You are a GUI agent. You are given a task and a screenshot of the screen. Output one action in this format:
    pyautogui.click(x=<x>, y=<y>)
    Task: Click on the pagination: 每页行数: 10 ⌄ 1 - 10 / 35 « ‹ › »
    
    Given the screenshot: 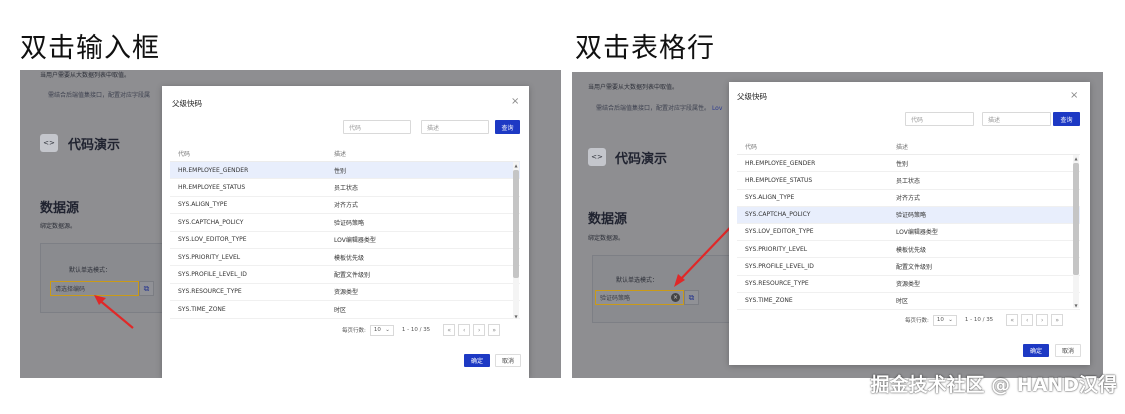 What is the action you would take?
    pyautogui.click(x=421, y=330)
    